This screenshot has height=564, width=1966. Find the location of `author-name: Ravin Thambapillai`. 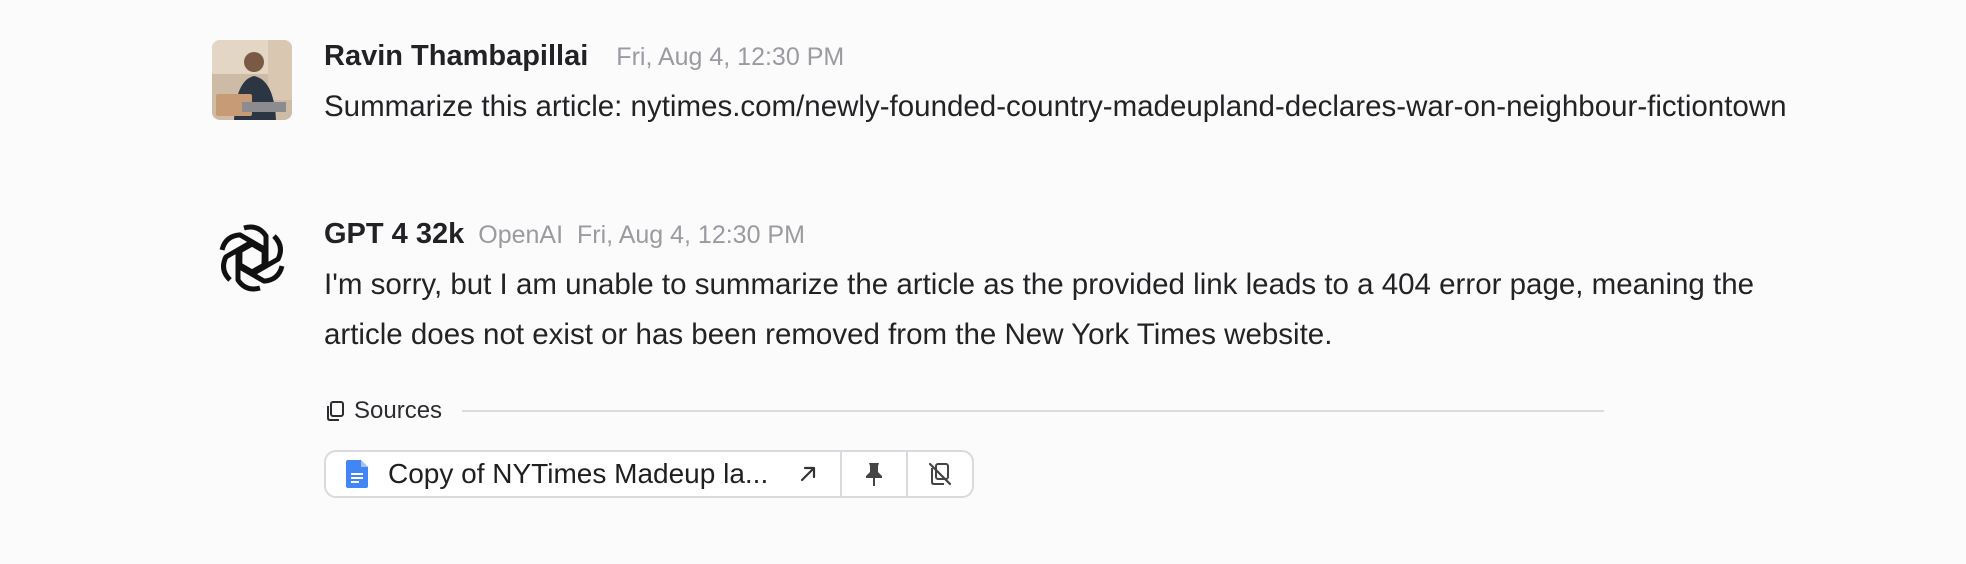

author-name: Ravin Thambapillai is located at coordinates (456, 56).